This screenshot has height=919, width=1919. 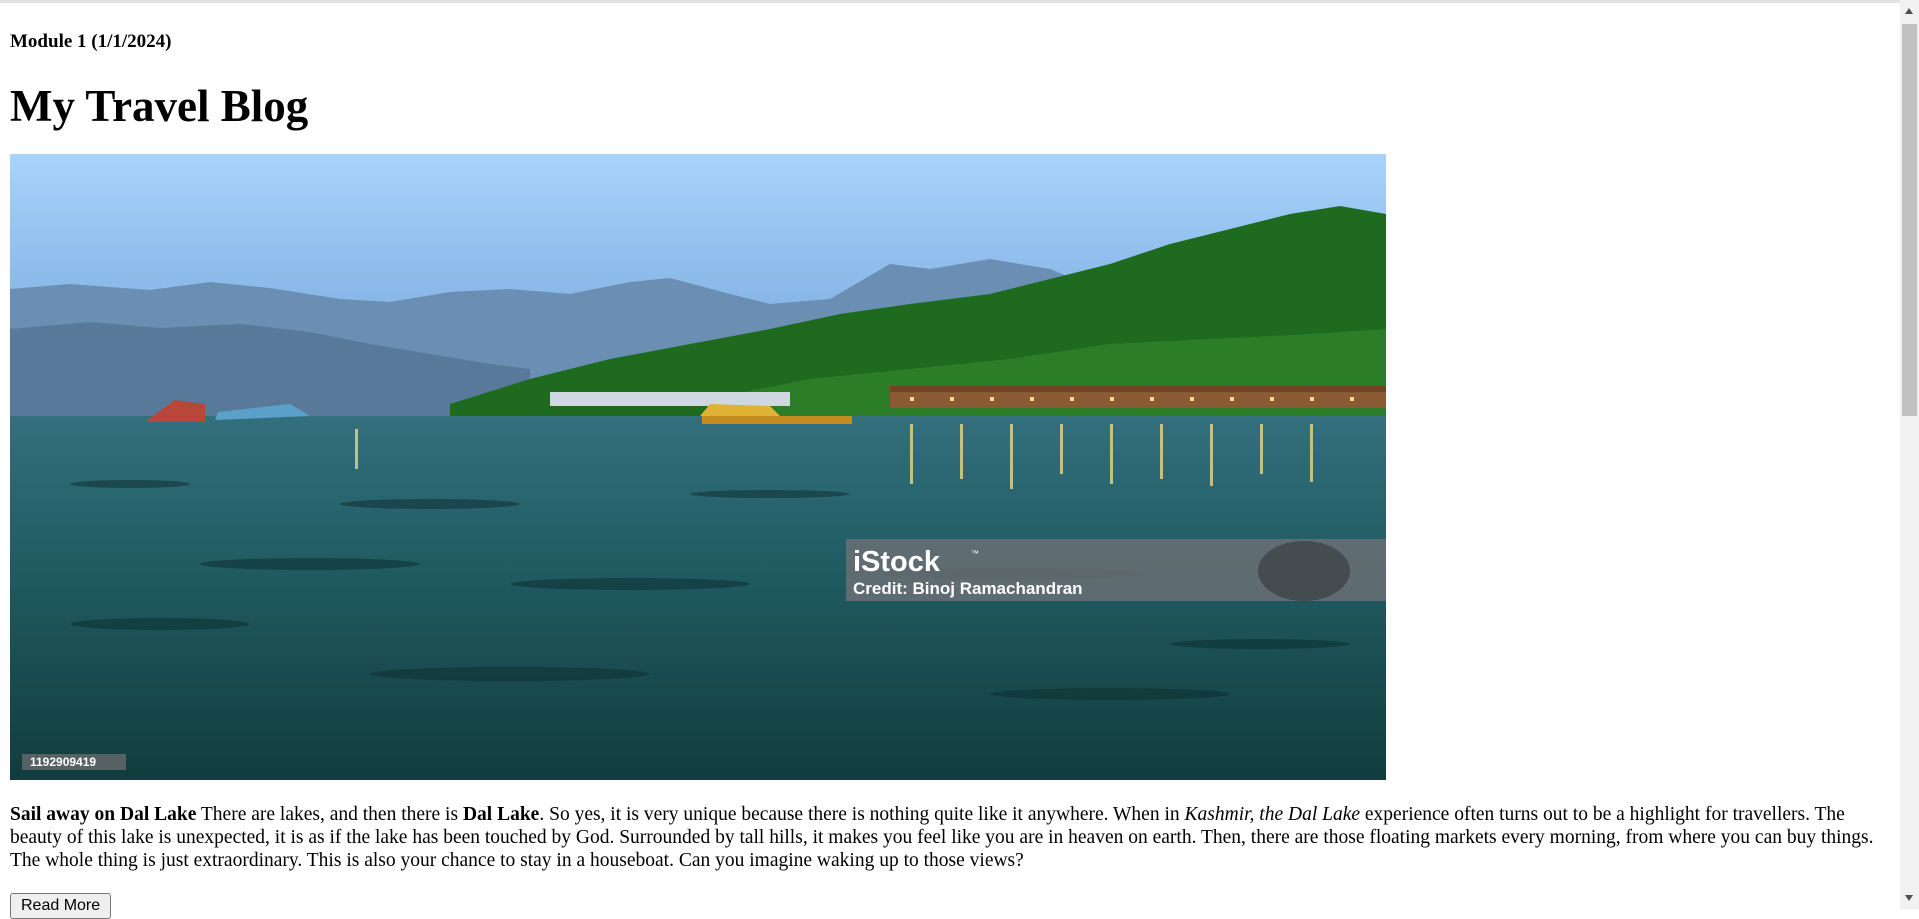 What do you see at coordinates (975, 553) in the screenshot?
I see `watermark-trademark: ™` at bounding box center [975, 553].